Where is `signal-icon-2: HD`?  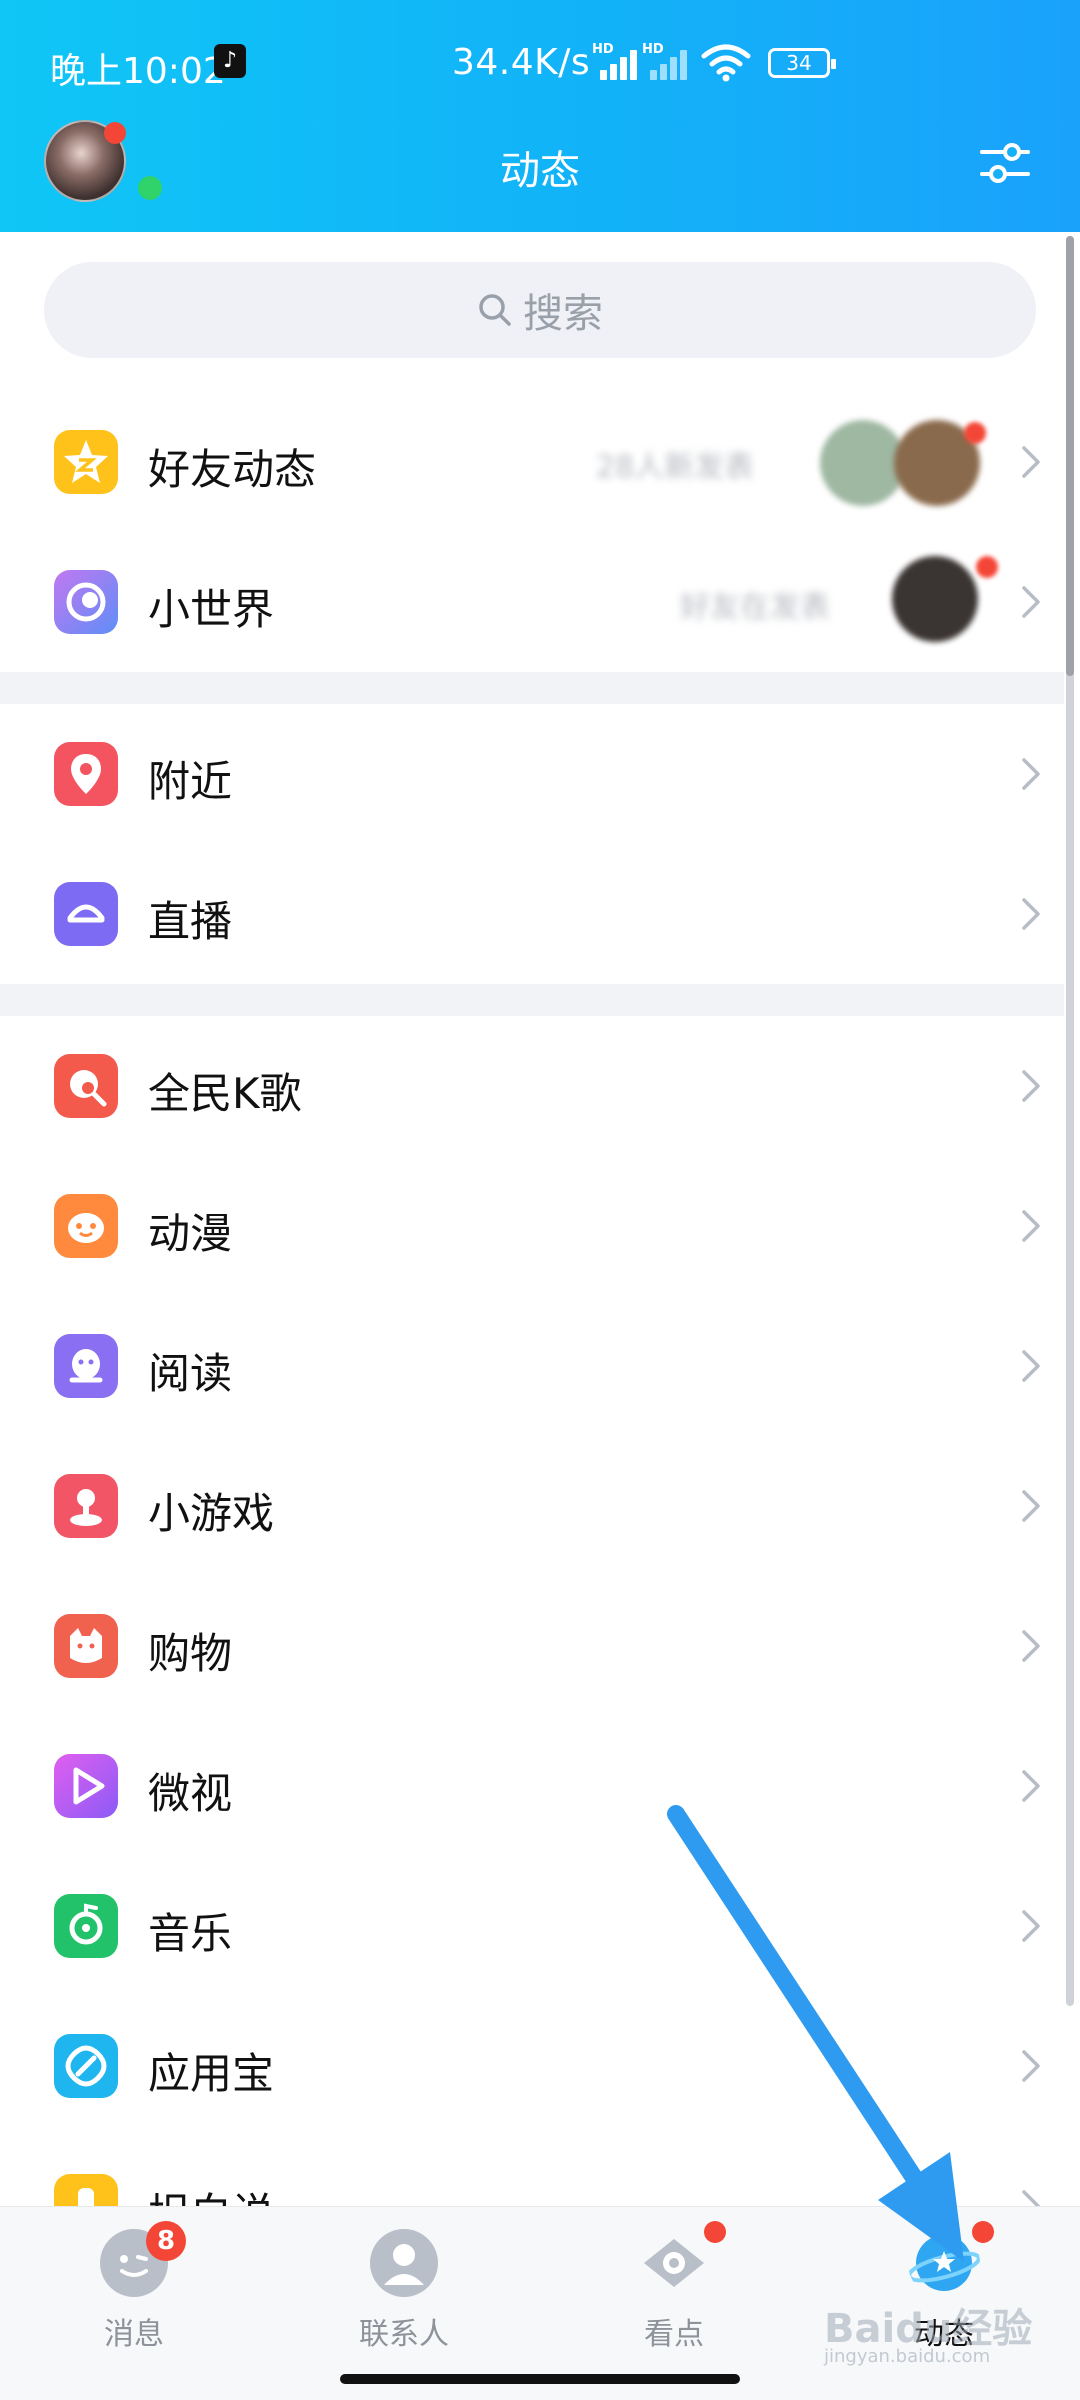
signal-icon-2: HD is located at coordinates (667, 61).